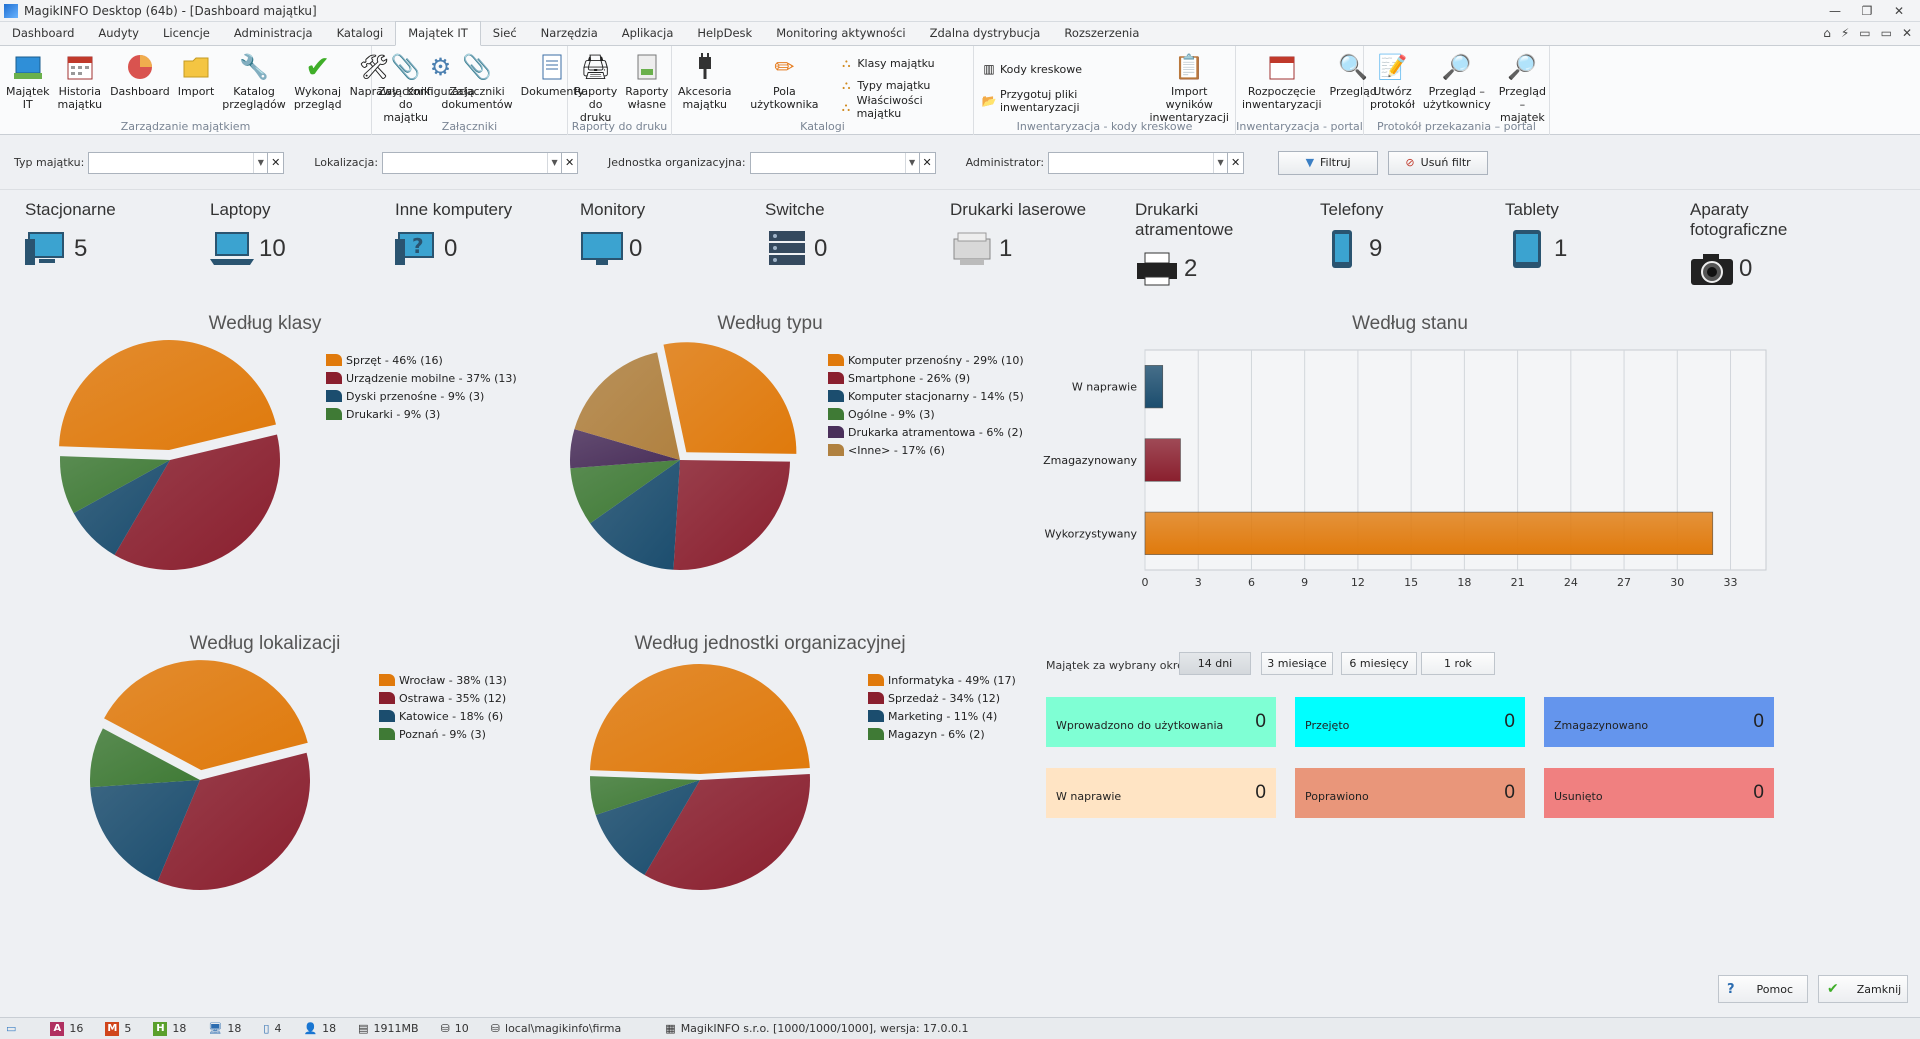 Image resolution: width=1920 pixels, height=1039 pixels. I want to click on menu-tab: Dashboard, so click(43, 33).